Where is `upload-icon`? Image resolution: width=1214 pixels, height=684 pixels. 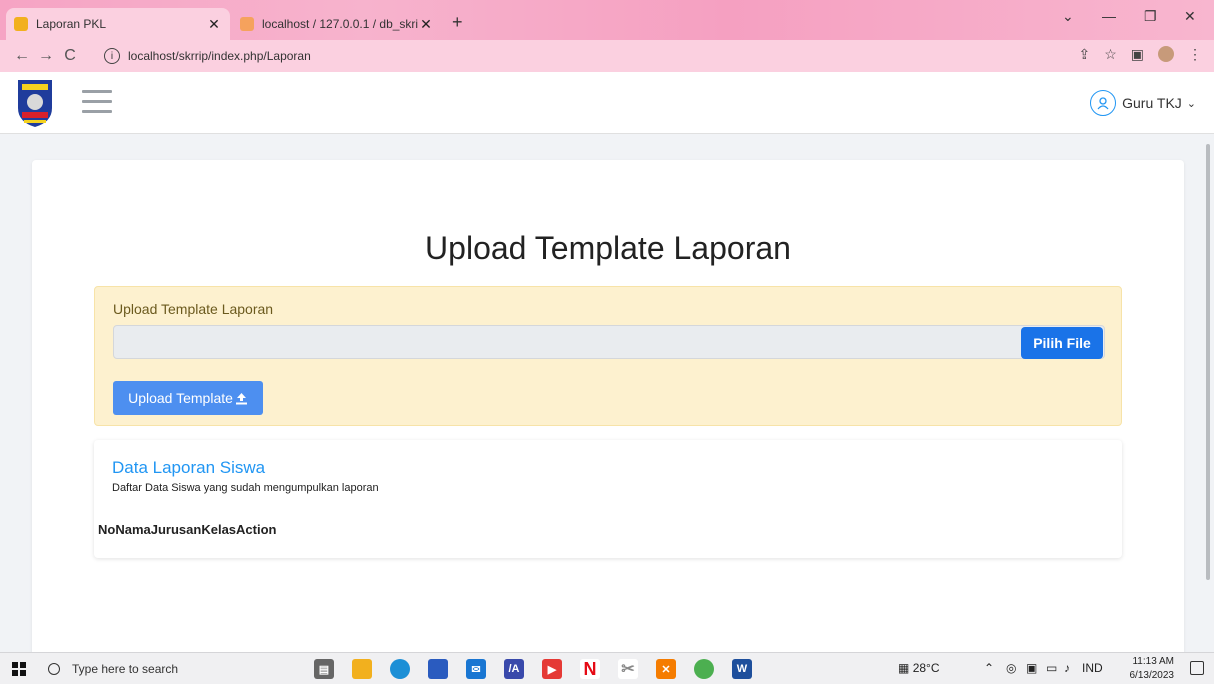 upload-icon is located at coordinates (241, 398).